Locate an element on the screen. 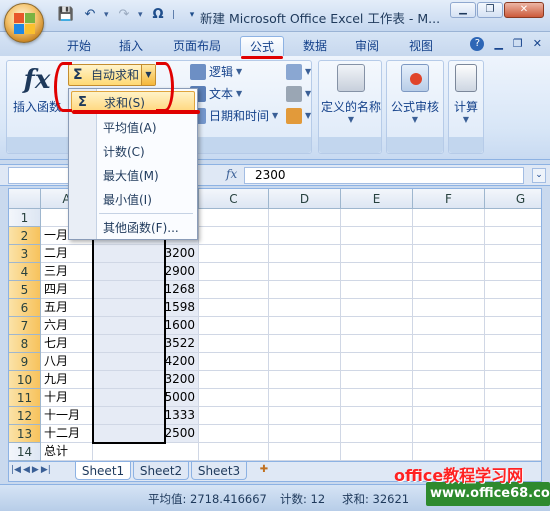  table-cell: 五月 is located at coordinates (67, 308).